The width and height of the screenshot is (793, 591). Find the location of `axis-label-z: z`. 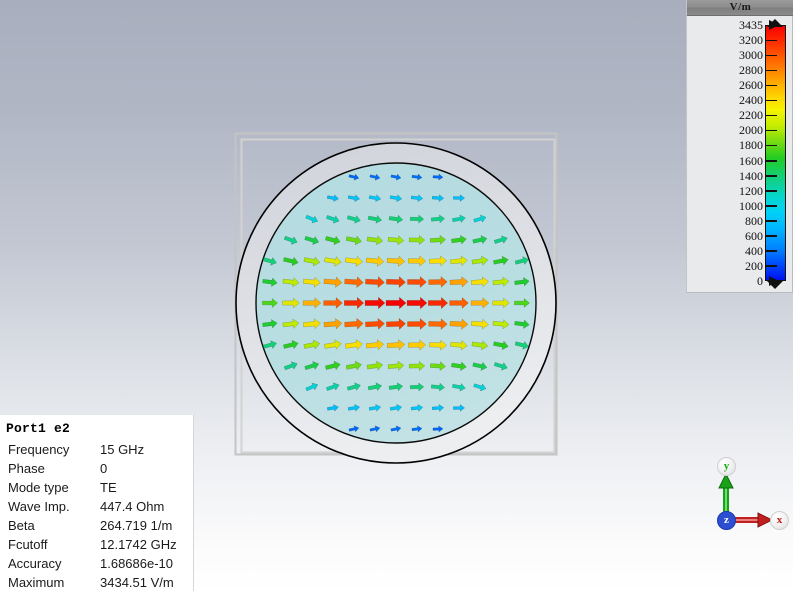

axis-label-z: z is located at coordinates (726, 520).